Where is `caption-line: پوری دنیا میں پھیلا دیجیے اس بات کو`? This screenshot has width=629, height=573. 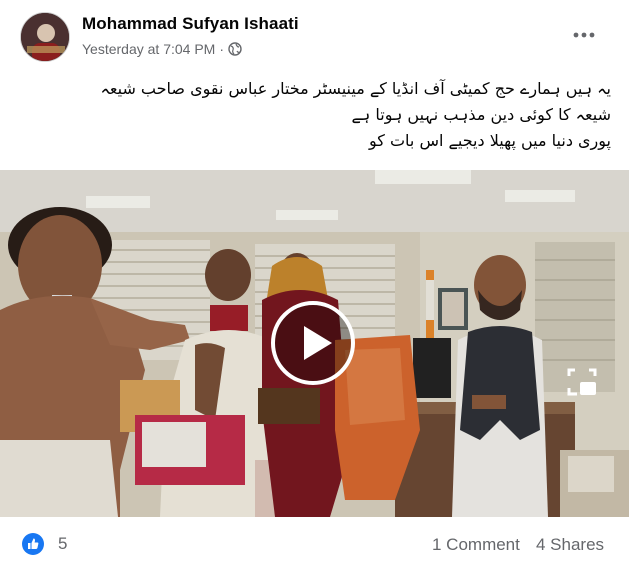 caption-line: پوری دنیا میں پھیلا دیجیے اس بات کو is located at coordinates (490, 140).